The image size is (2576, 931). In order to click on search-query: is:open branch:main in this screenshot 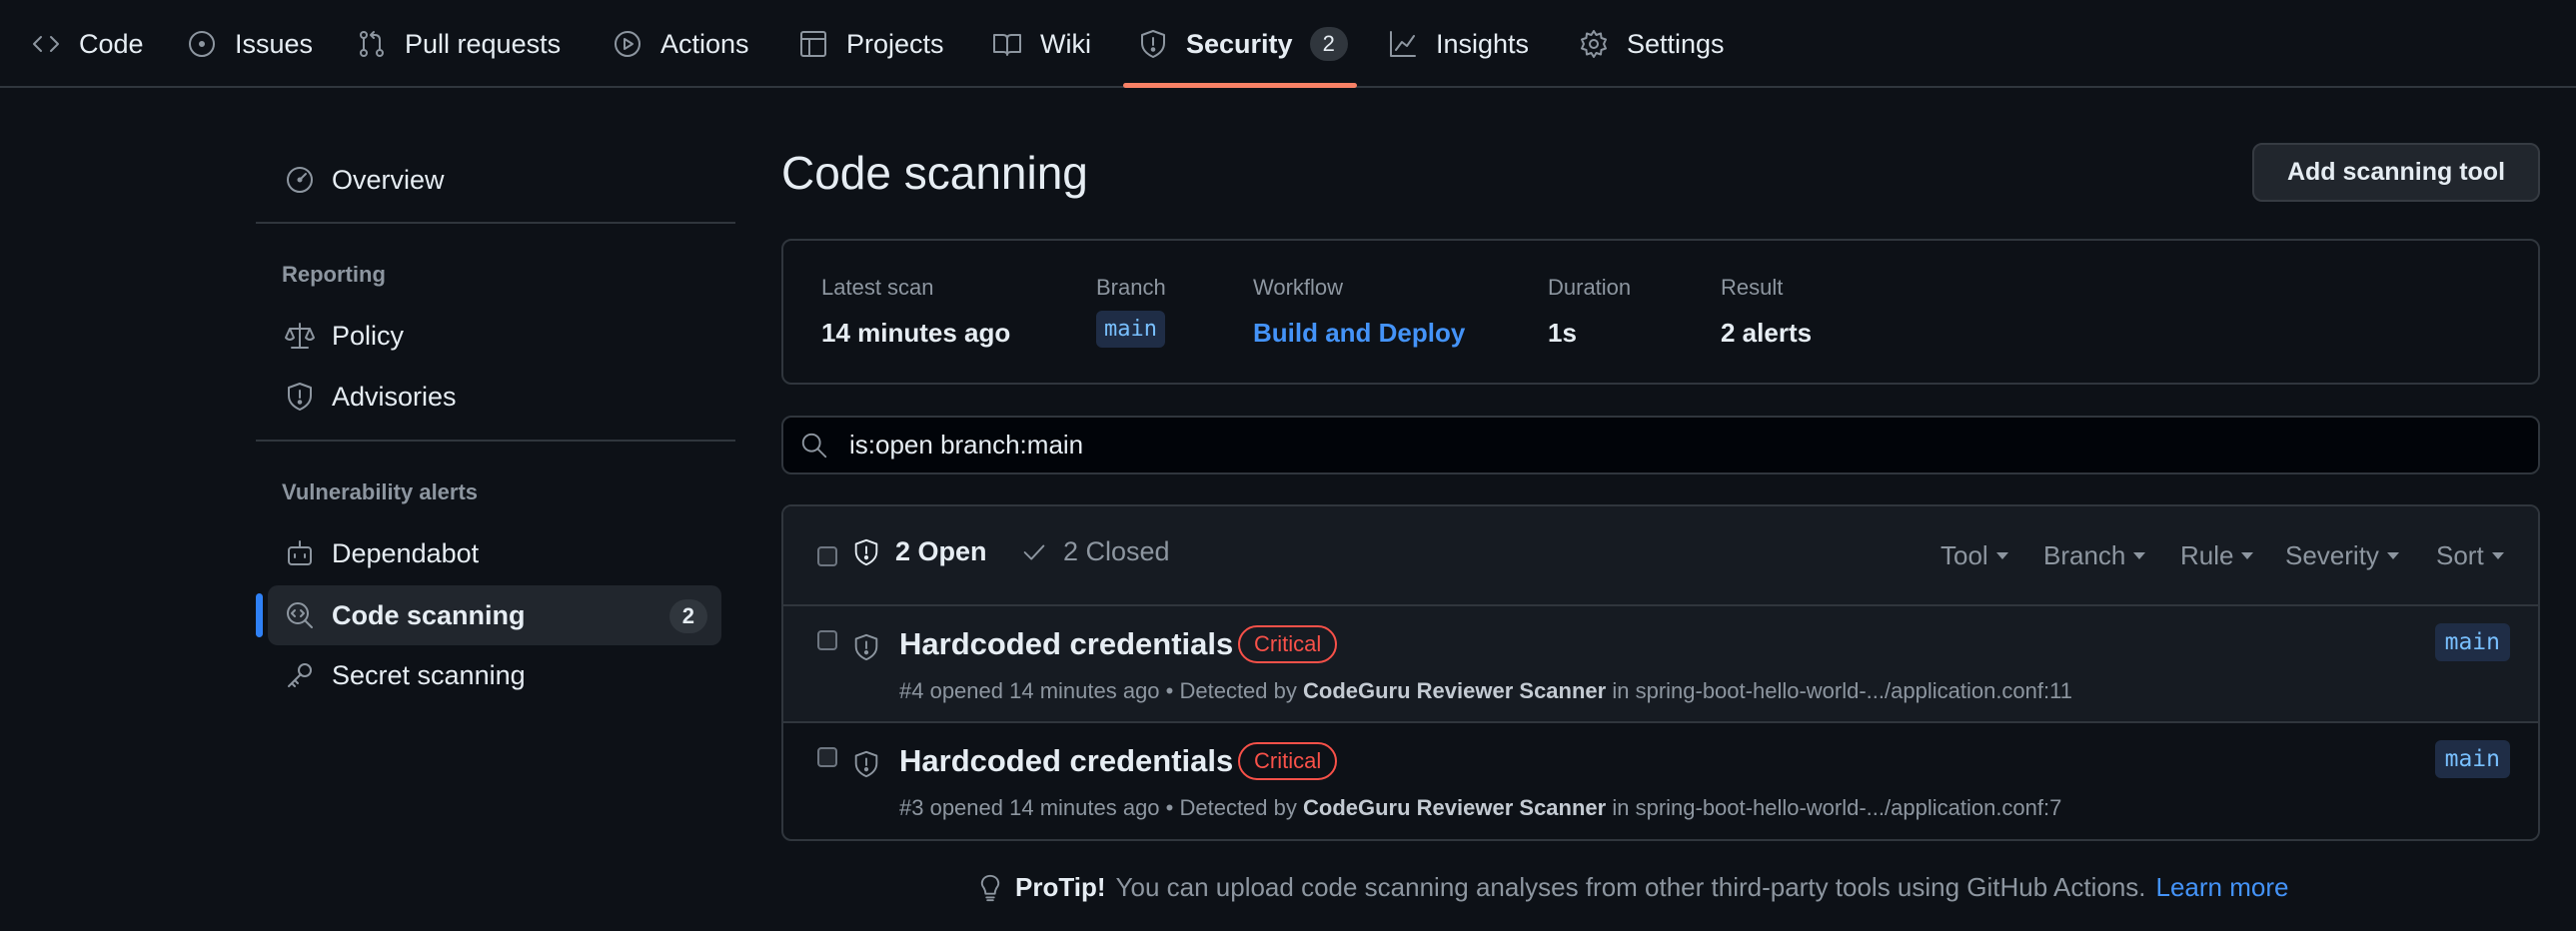, I will do `click(966, 446)`.